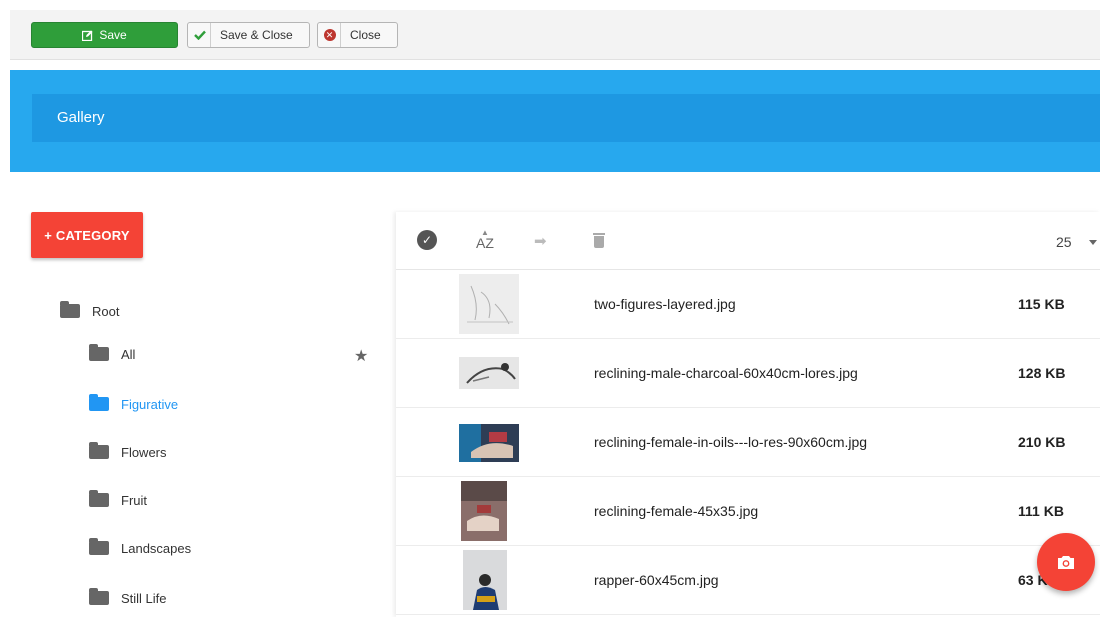 The width and height of the screenshot is (1100, 617). What do you see at coordinates (656, 580) in the screenshot?
I see `file-name: rapper-60x45cm.jpg` at bounding box center [656, 580].